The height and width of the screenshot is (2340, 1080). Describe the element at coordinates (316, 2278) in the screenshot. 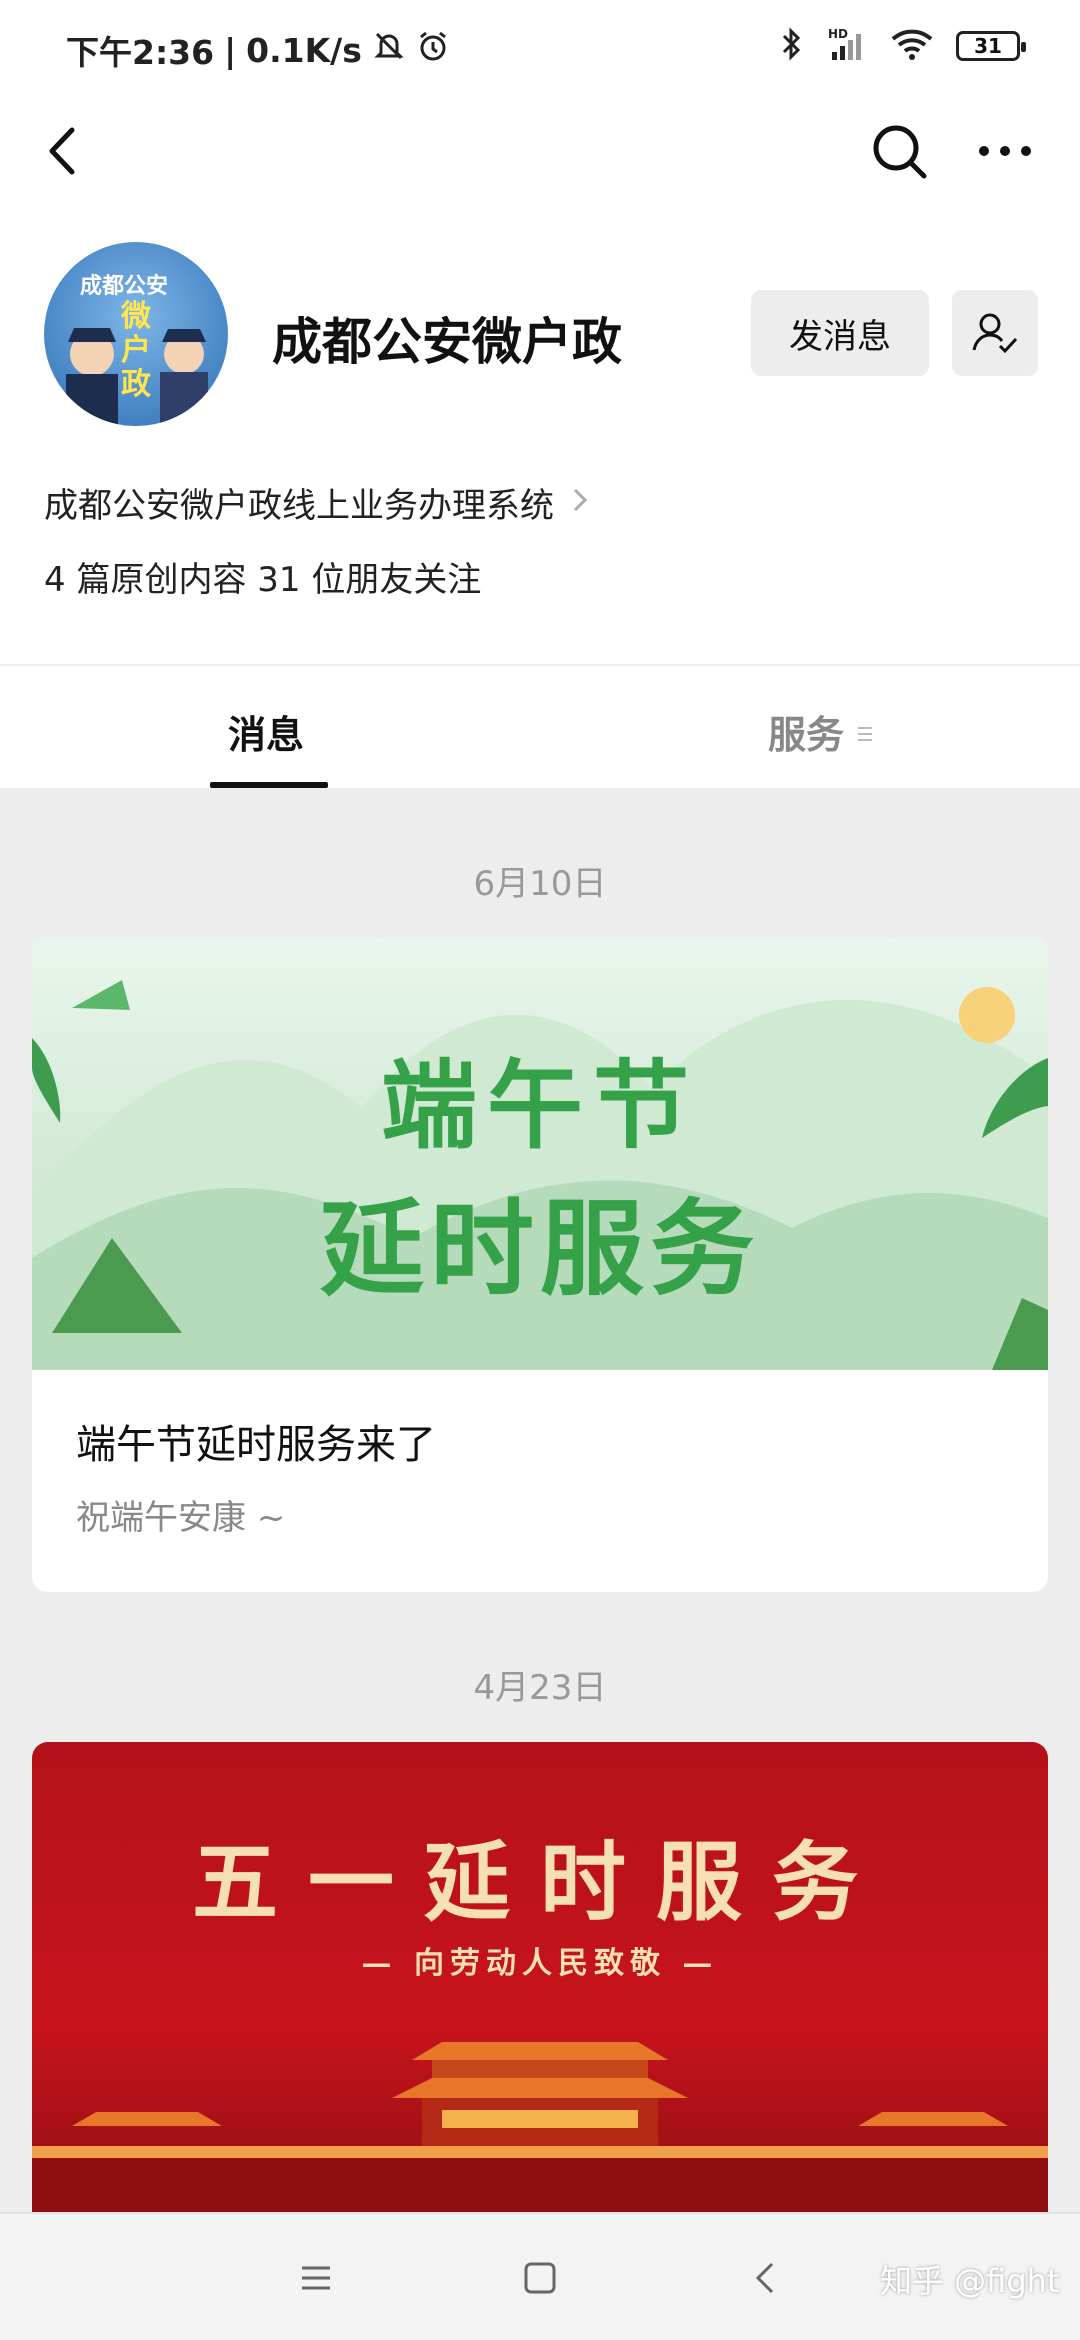

I see `recent-apps-icon` at that location.